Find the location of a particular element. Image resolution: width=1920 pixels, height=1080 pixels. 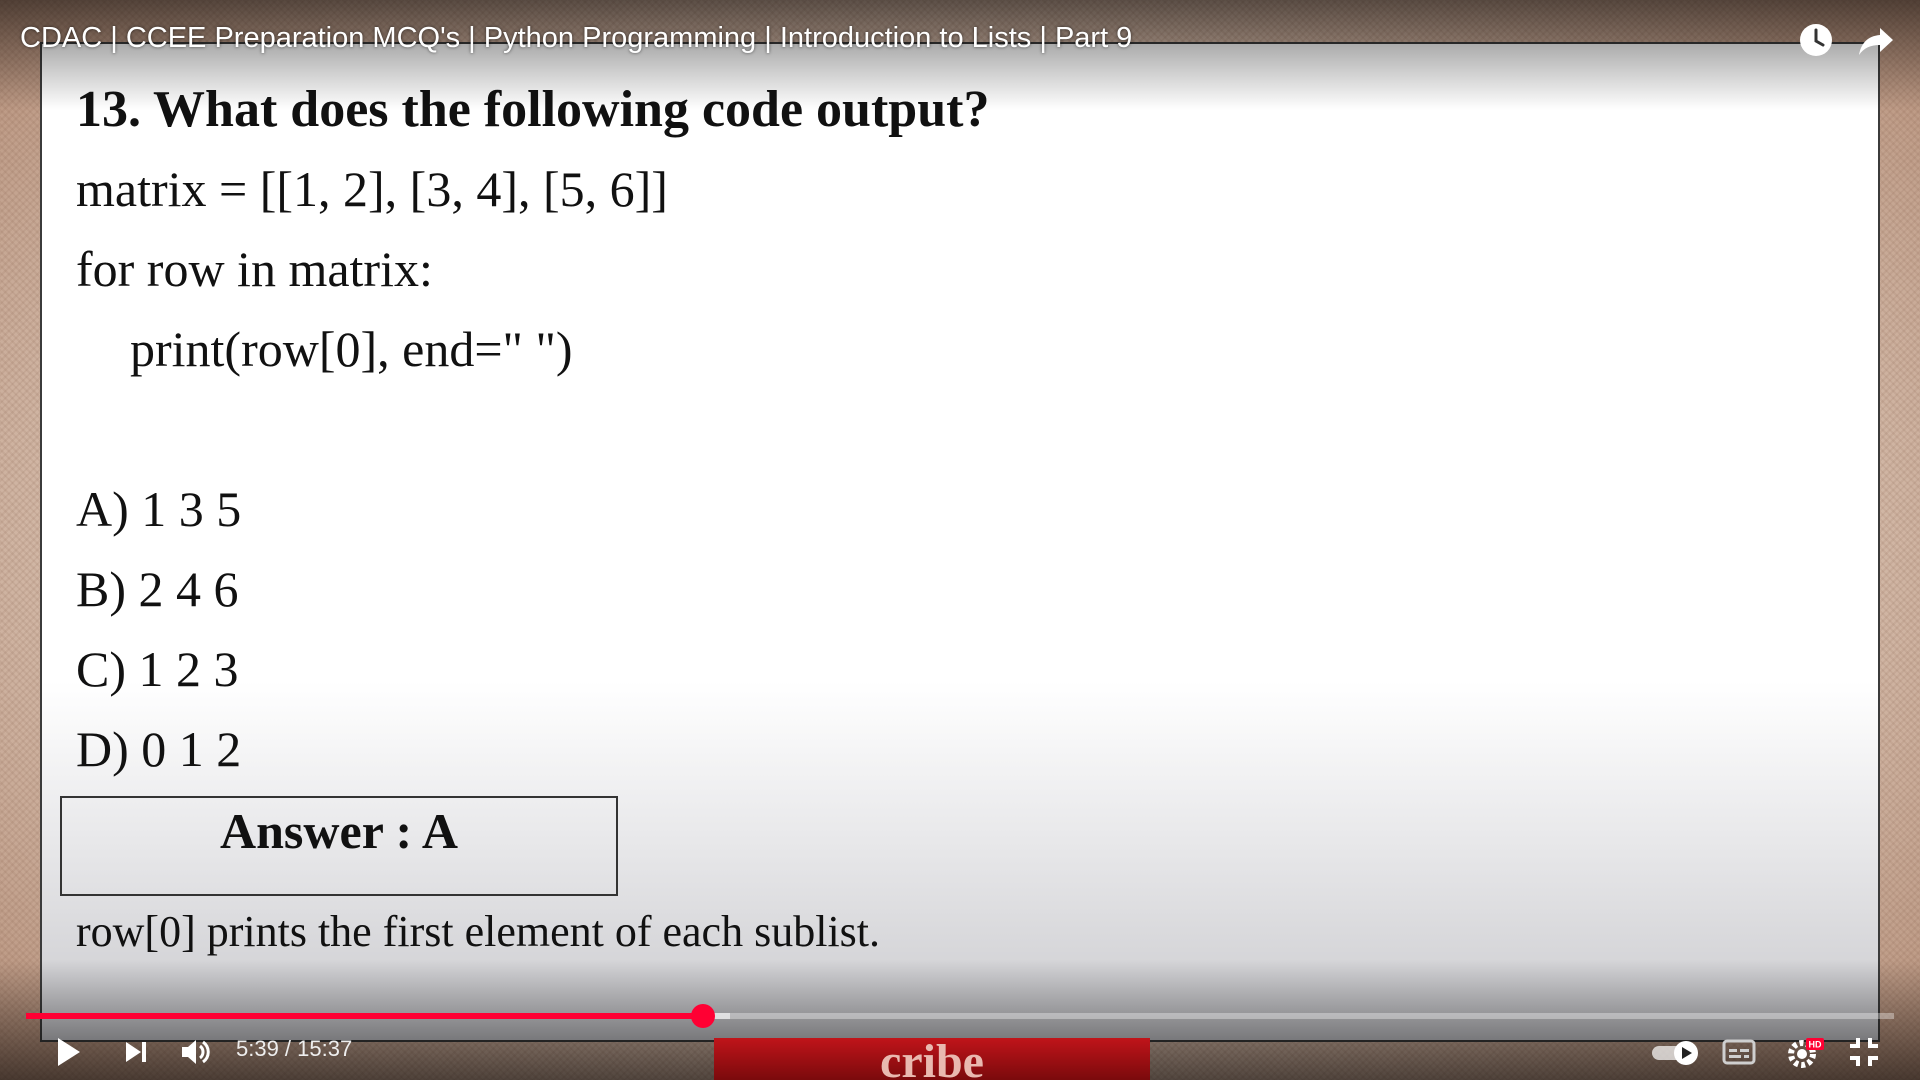

subtitles-icon is located at coordinates (1740, 1052).